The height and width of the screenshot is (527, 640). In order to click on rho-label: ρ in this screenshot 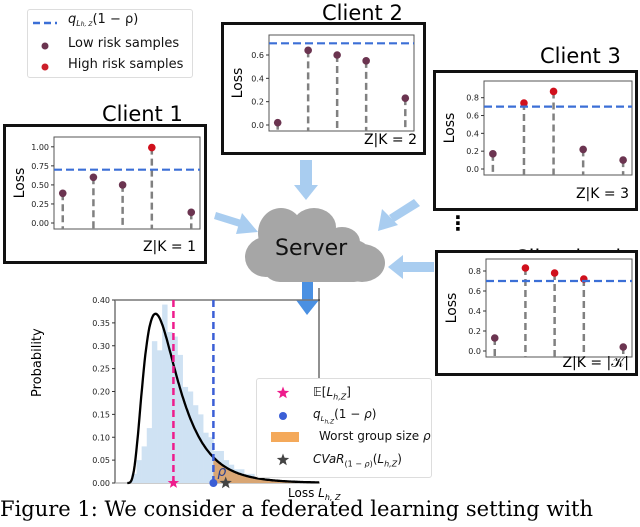, I will do `click(221, 472)`.